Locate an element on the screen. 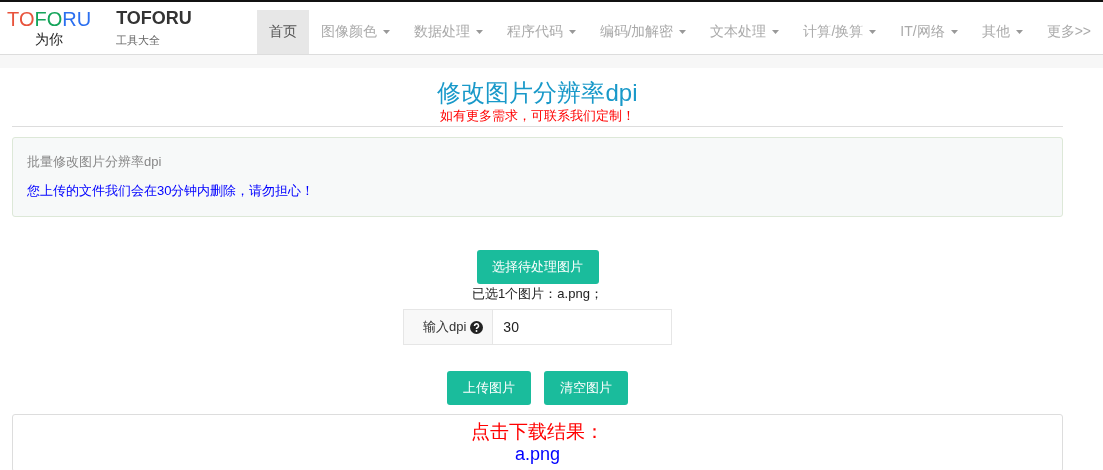  nav-item: 编码/加解密 is located at coordinates (643, 32).